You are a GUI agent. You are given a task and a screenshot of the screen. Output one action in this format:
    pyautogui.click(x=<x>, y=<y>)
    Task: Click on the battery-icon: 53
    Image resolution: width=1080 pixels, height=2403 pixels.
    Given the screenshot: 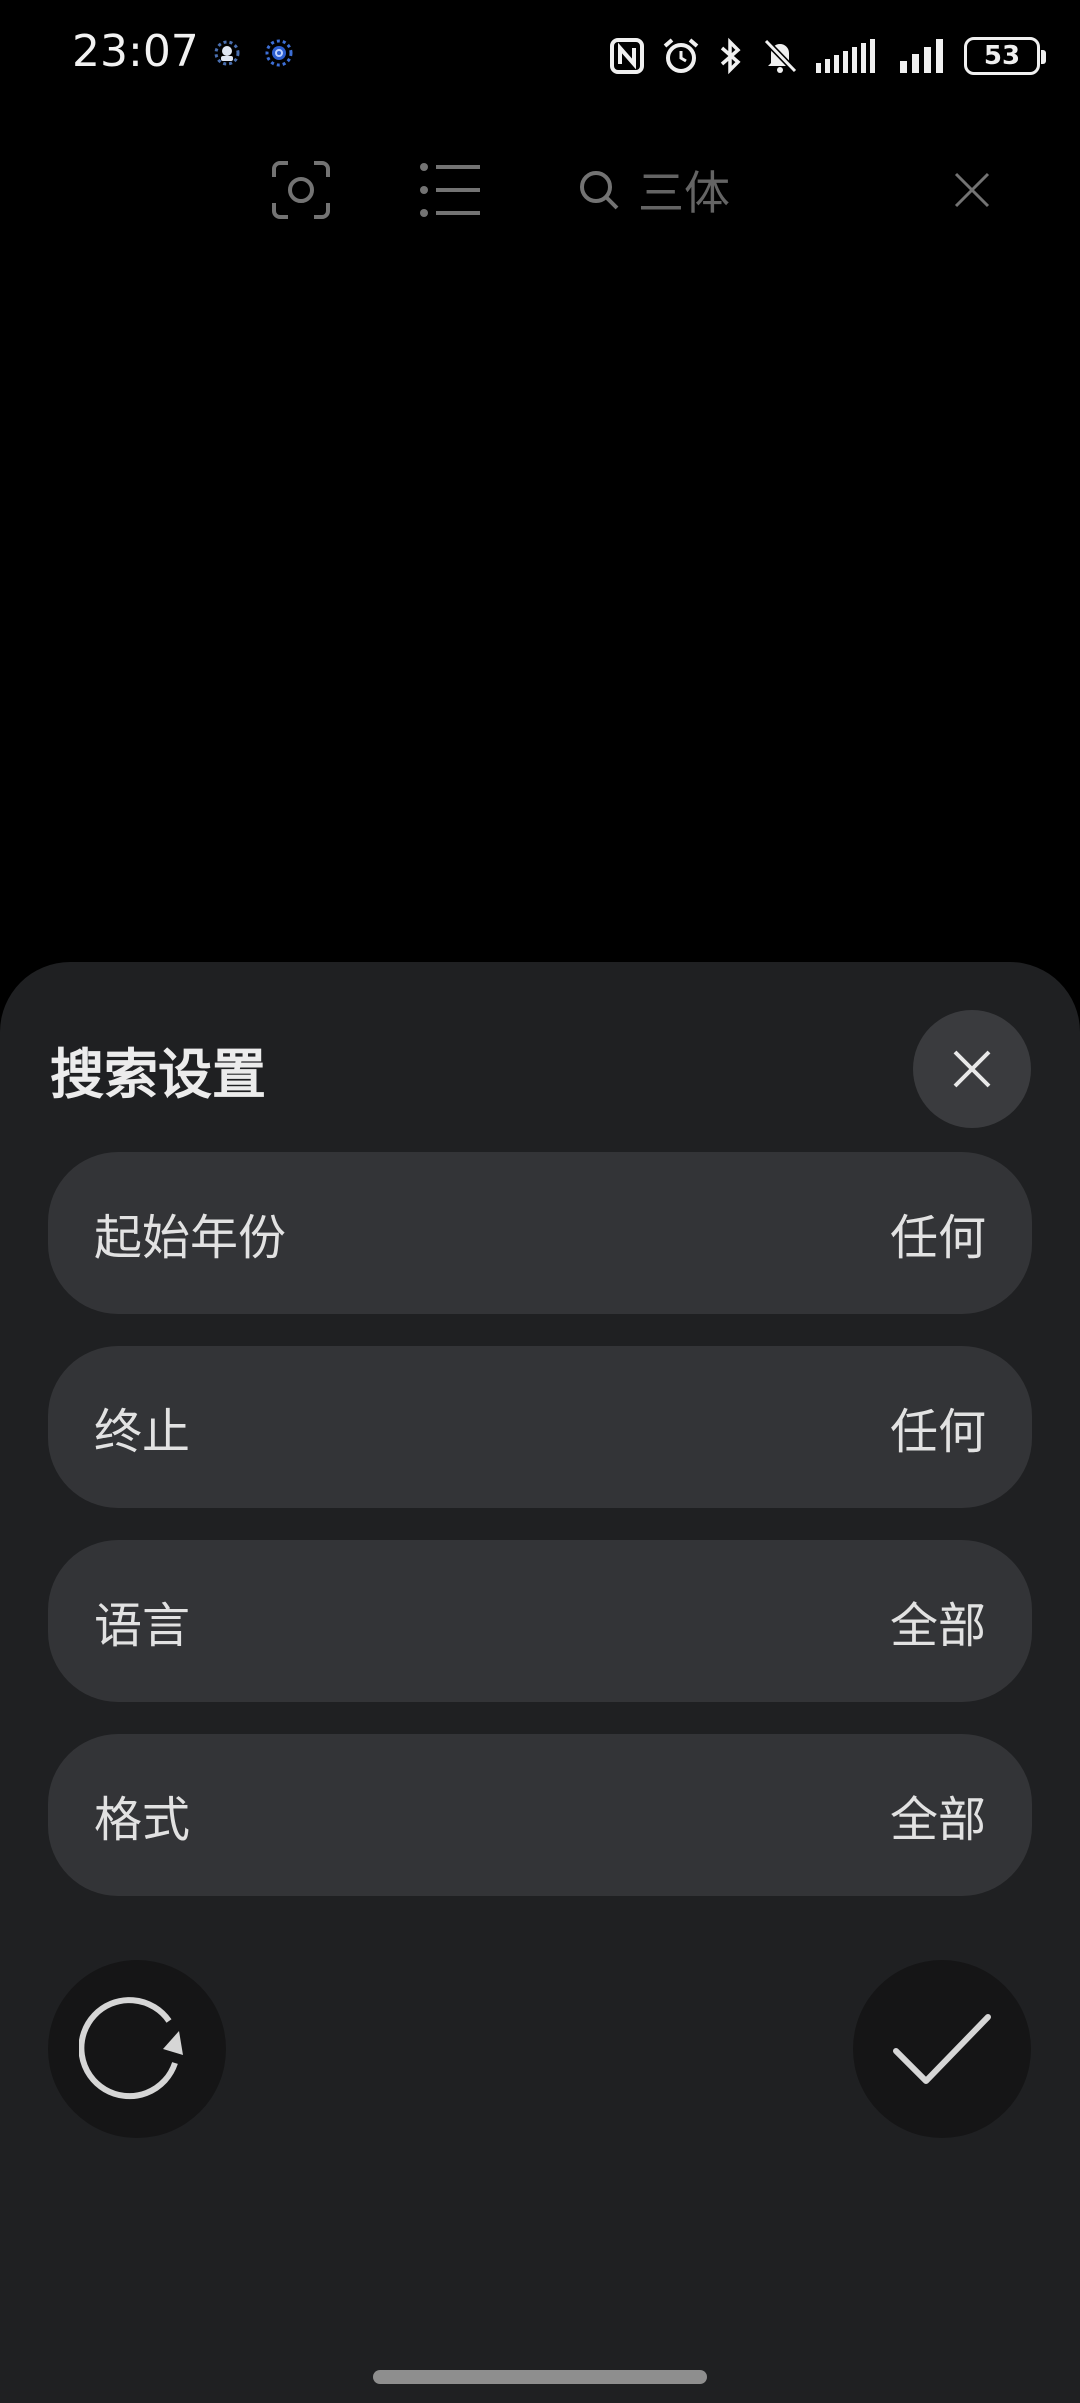 What is the action you would take?
    pyautogui.click(x=1005, y=56)
    